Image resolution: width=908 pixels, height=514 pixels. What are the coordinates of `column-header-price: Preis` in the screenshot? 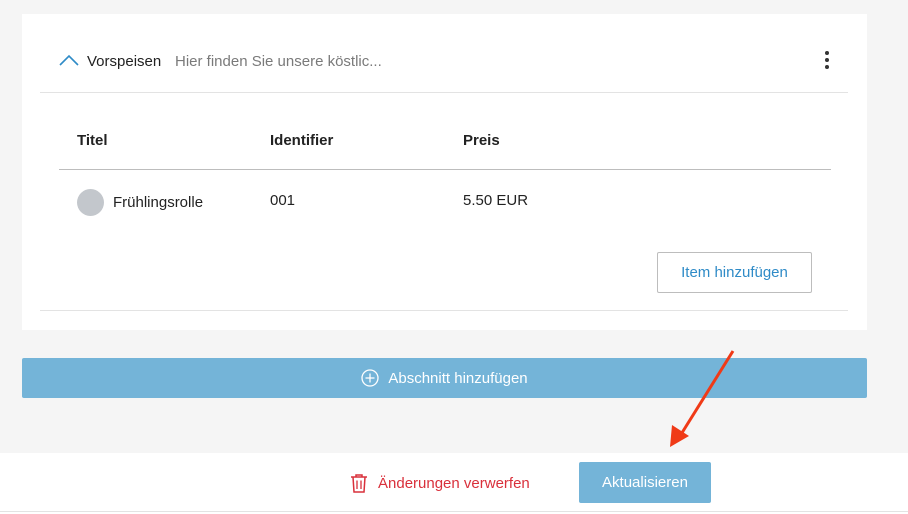 It's located at (481, 140).